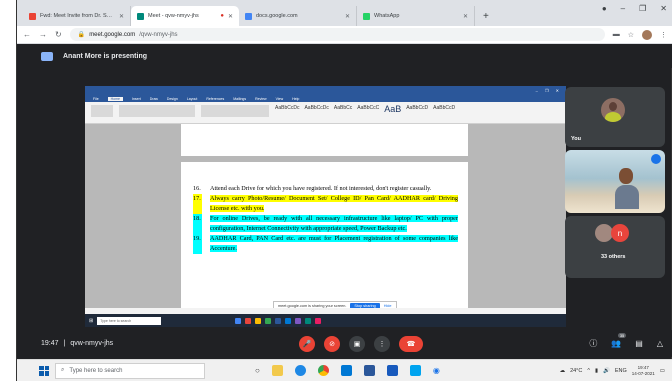 The height and width of the screenshot is (381, 672). I want to click on search-icon: ⌕, so click(63, 370).